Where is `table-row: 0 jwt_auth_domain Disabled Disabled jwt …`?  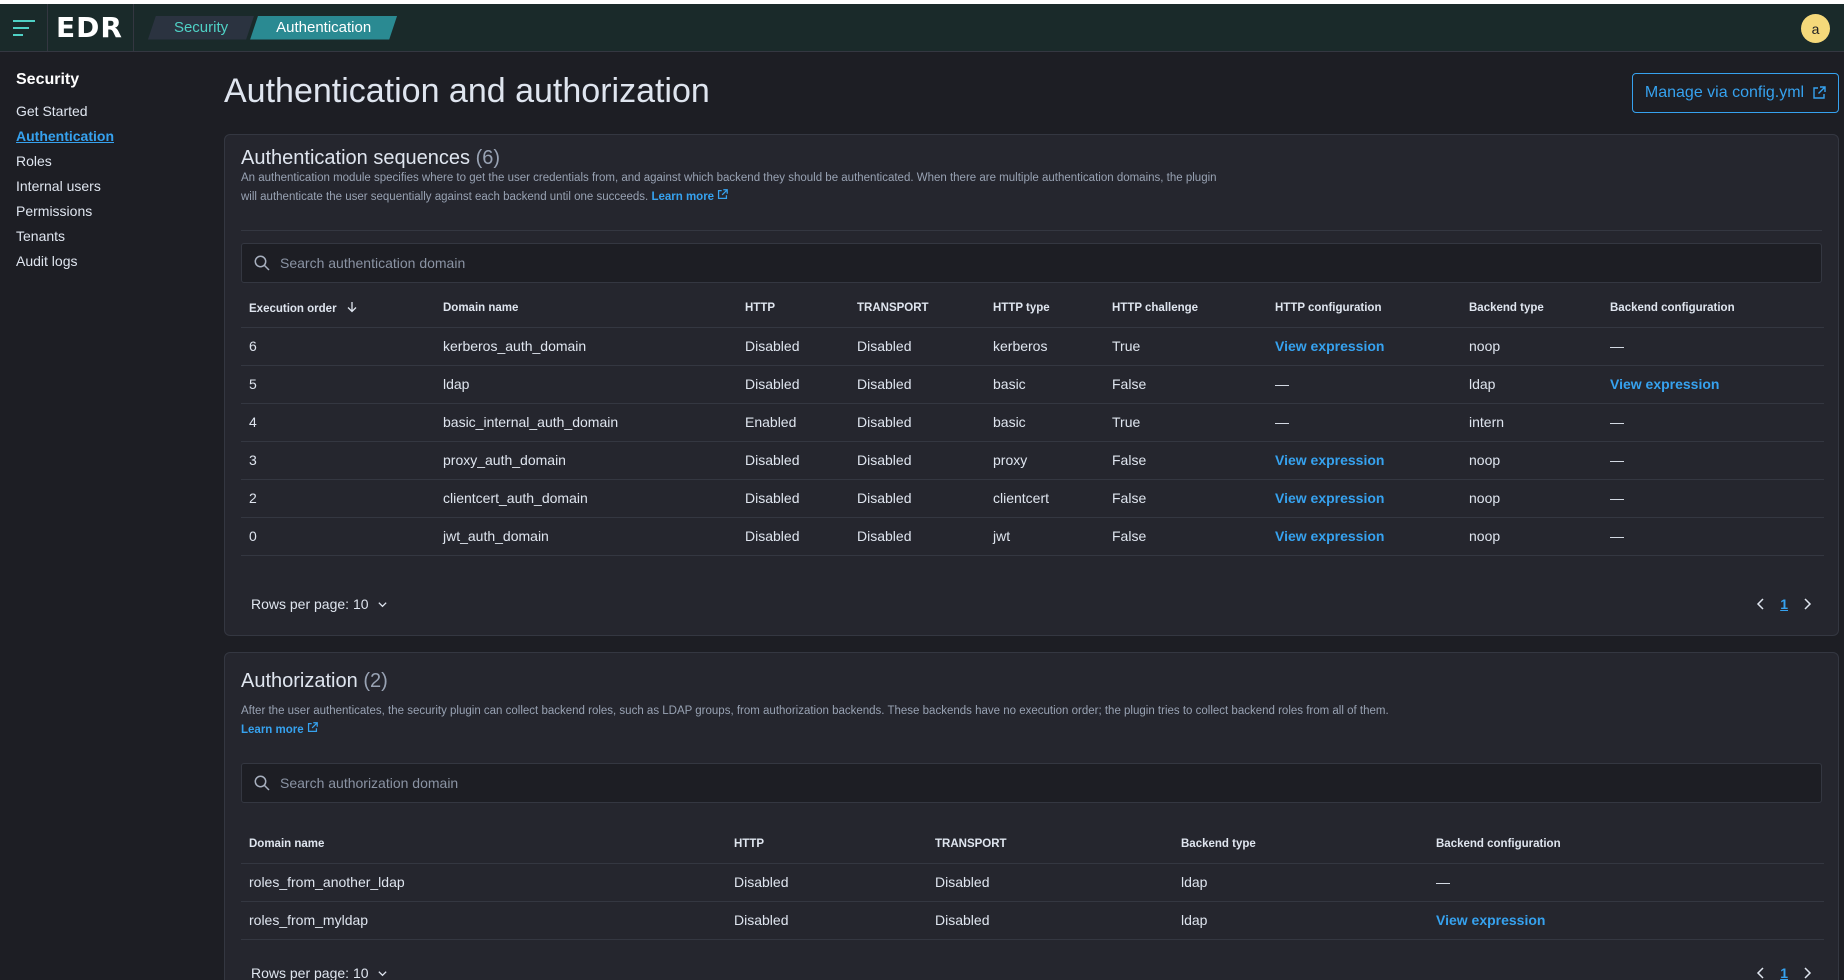
table-row: 0 jwt_auth_domain Disabled Disabled jwt … is located at coordinates (1032, 536).